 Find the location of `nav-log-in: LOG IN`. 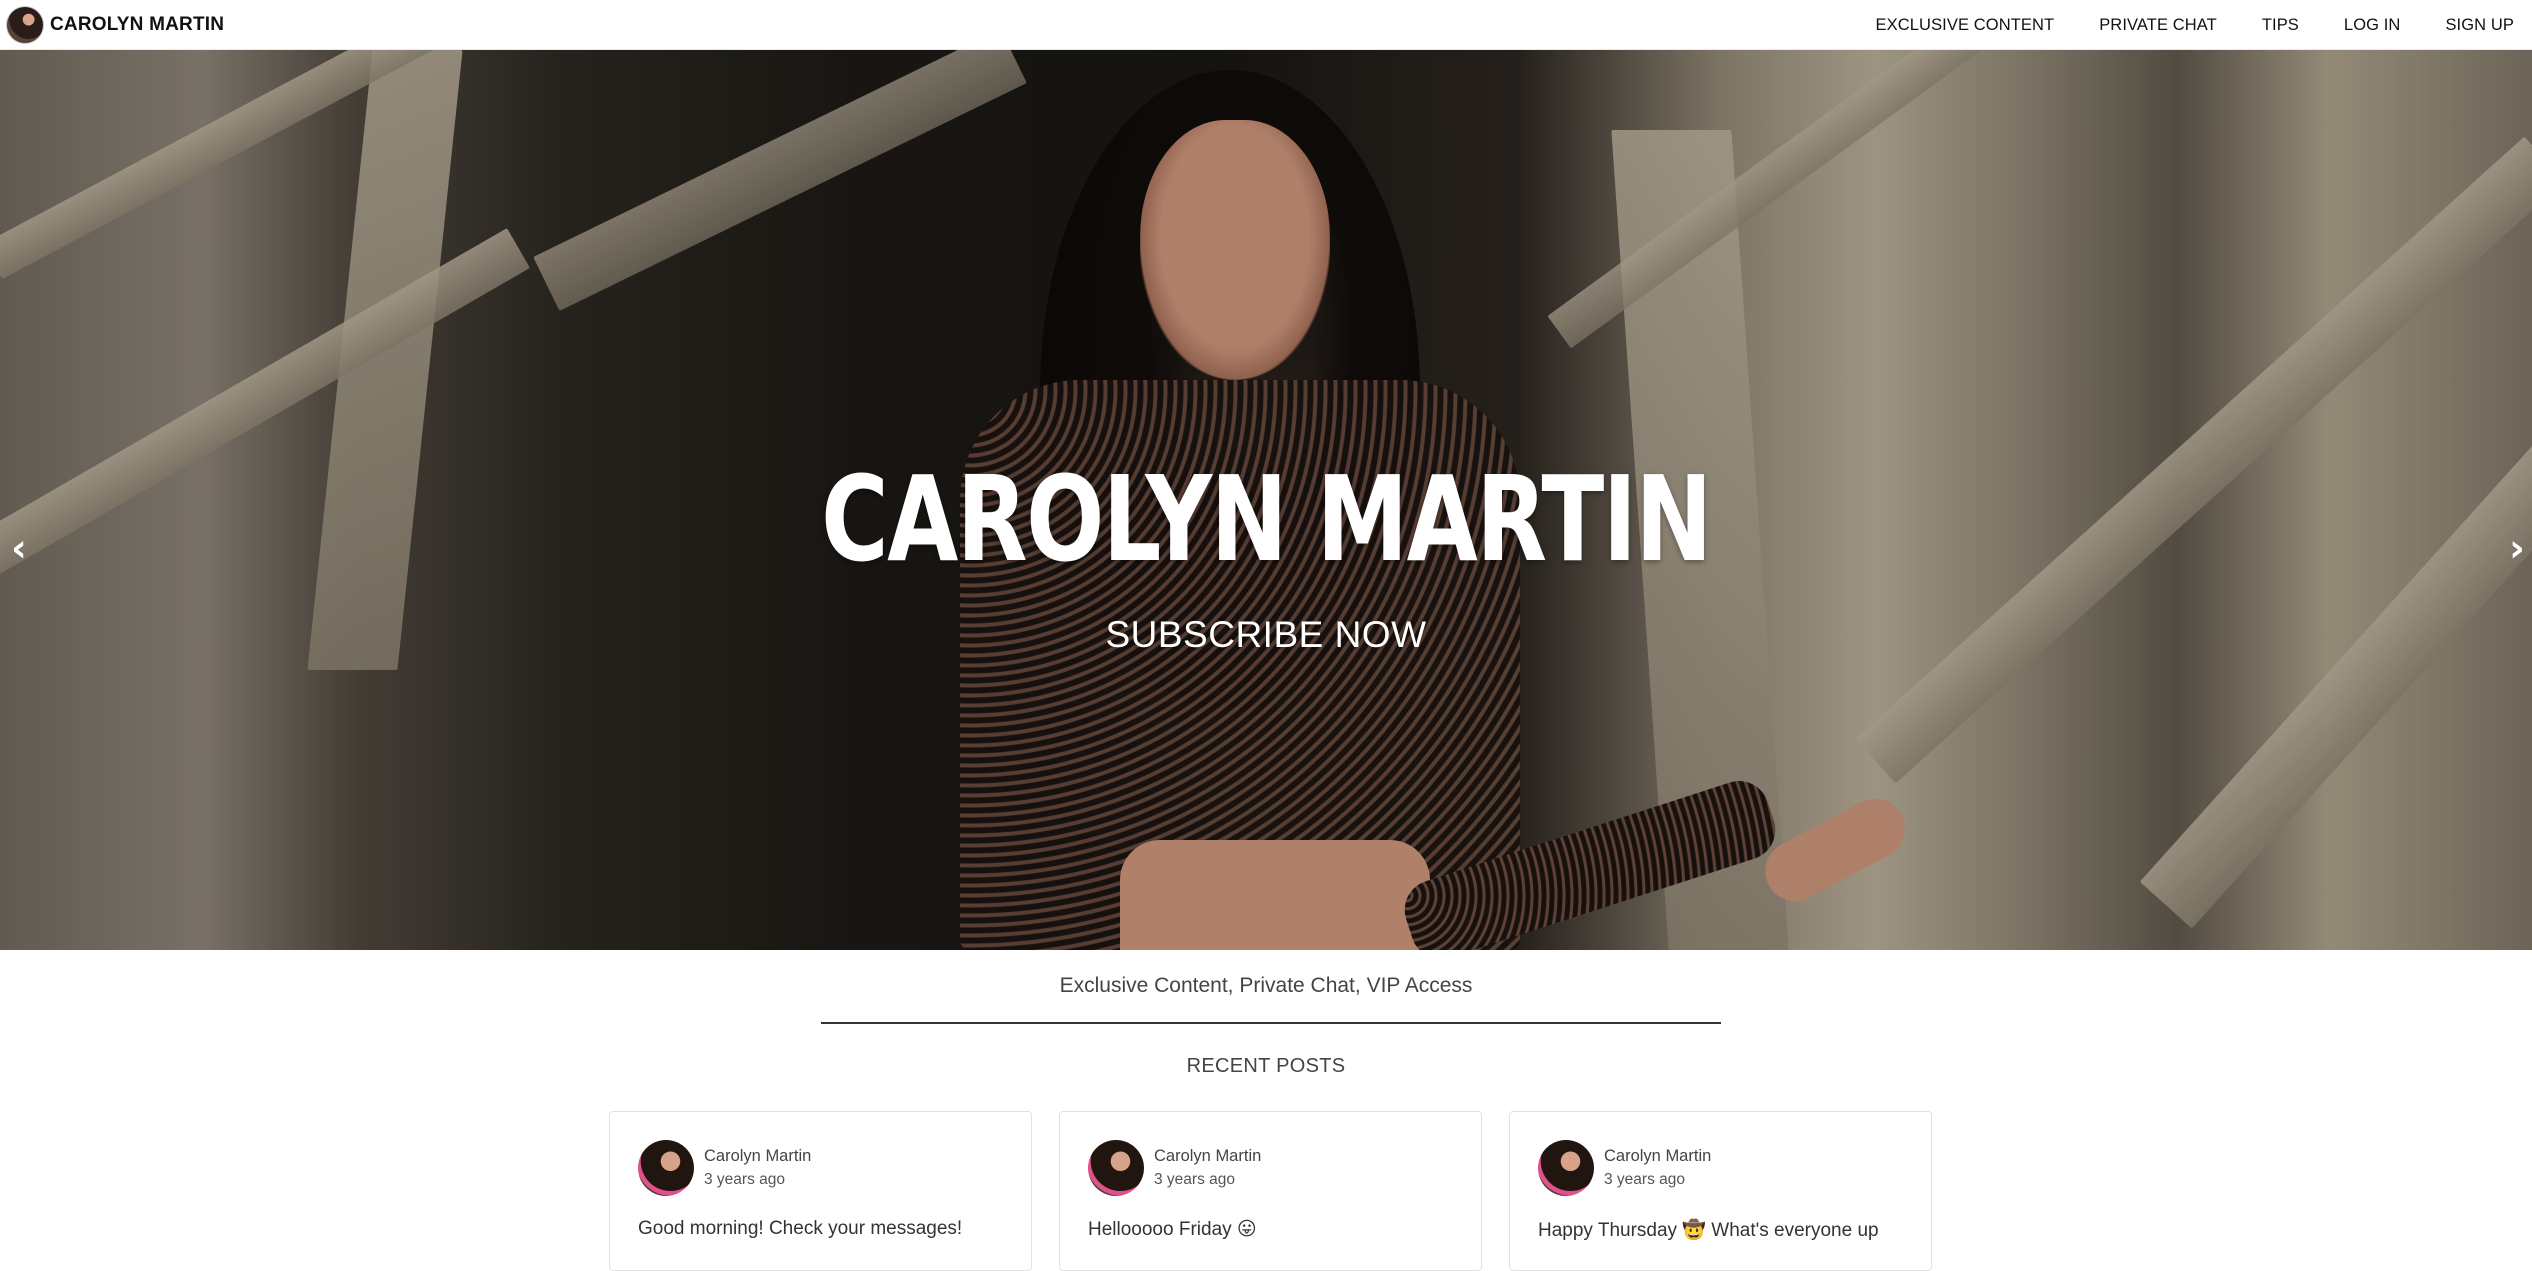

nav-log-in: LOG IN is located at coordinates (2372, 25).